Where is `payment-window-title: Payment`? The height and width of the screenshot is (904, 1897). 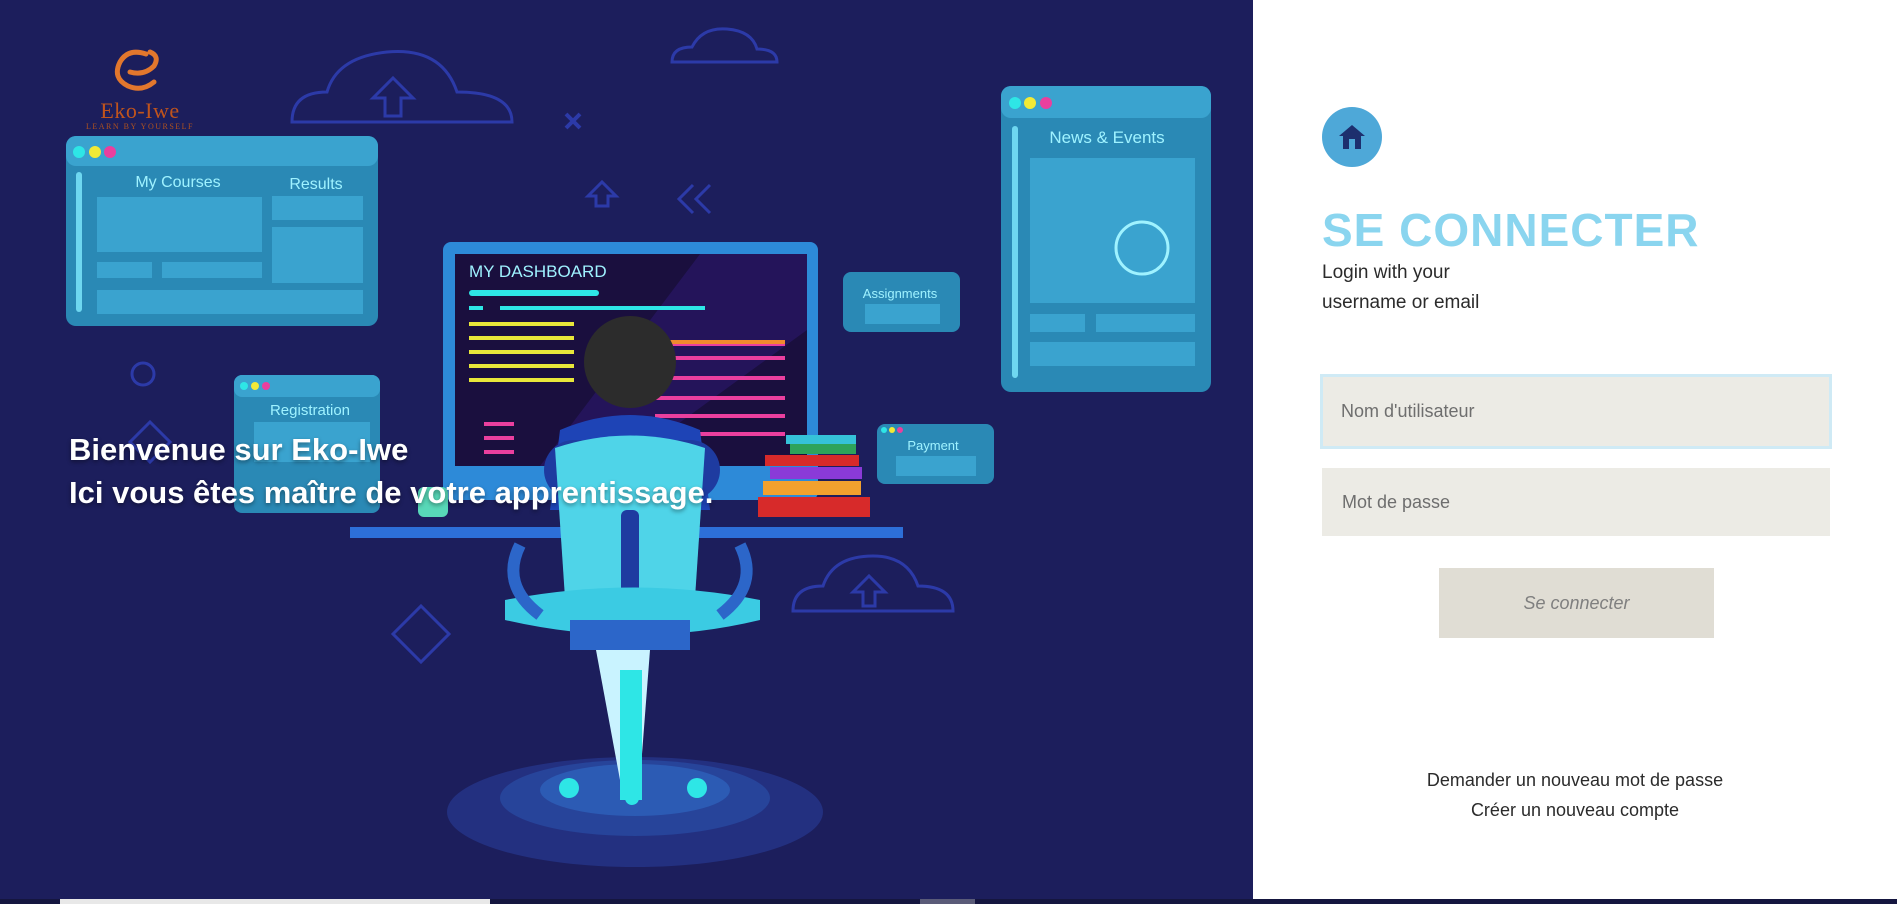
payment-window-title: Payment is located at coordinates (933, 445).